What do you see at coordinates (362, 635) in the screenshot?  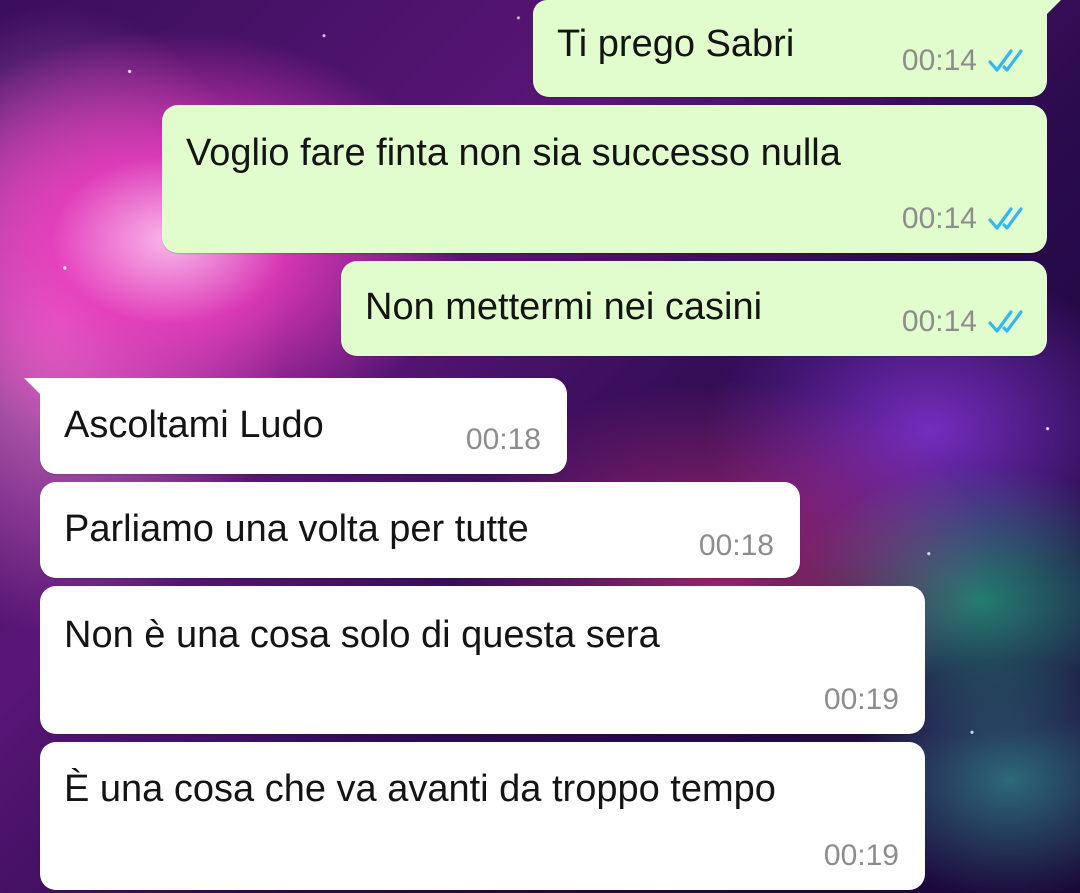 I see `message-text: Non è una cosa solo di questa sera` at bounding box center [362, 635].